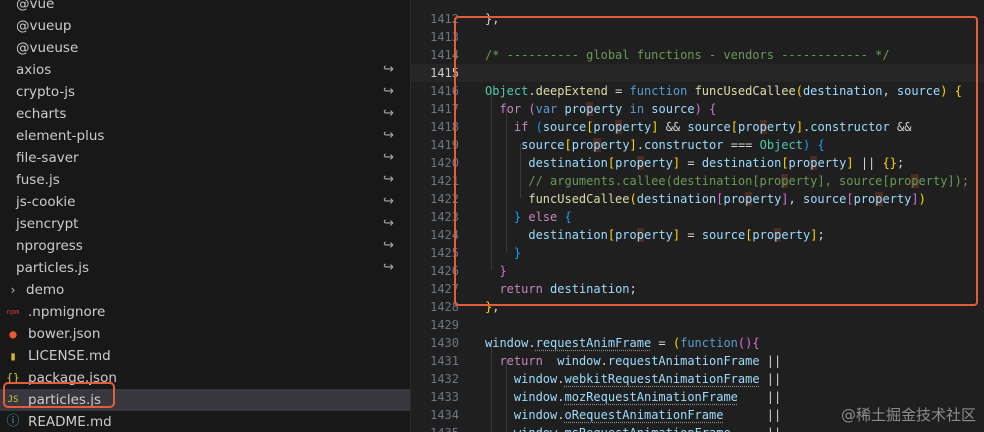  Describe the element at coordinates (47, 48) in the screenshot. I see `tree-item-label: @vueuse` at that location.